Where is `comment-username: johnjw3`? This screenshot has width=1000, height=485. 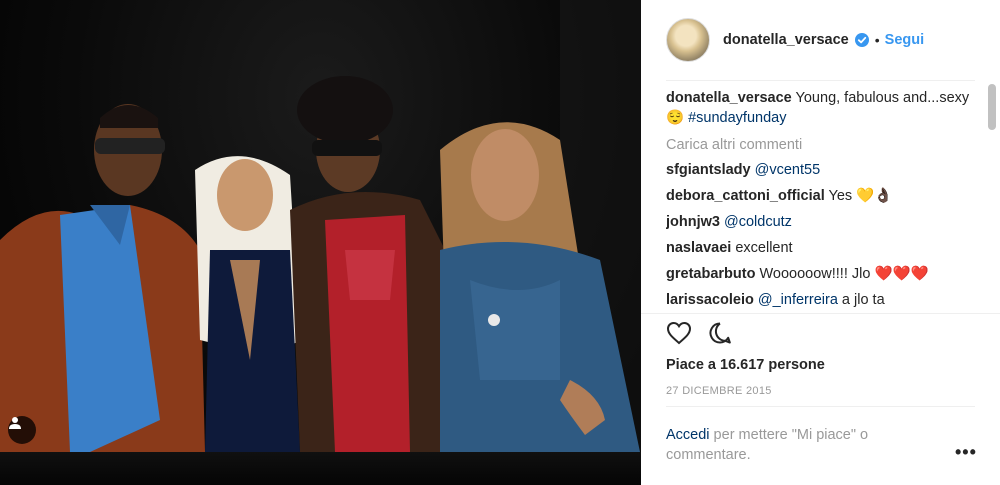
comment-username: johnjw3 is located at coordinates (693, 222).